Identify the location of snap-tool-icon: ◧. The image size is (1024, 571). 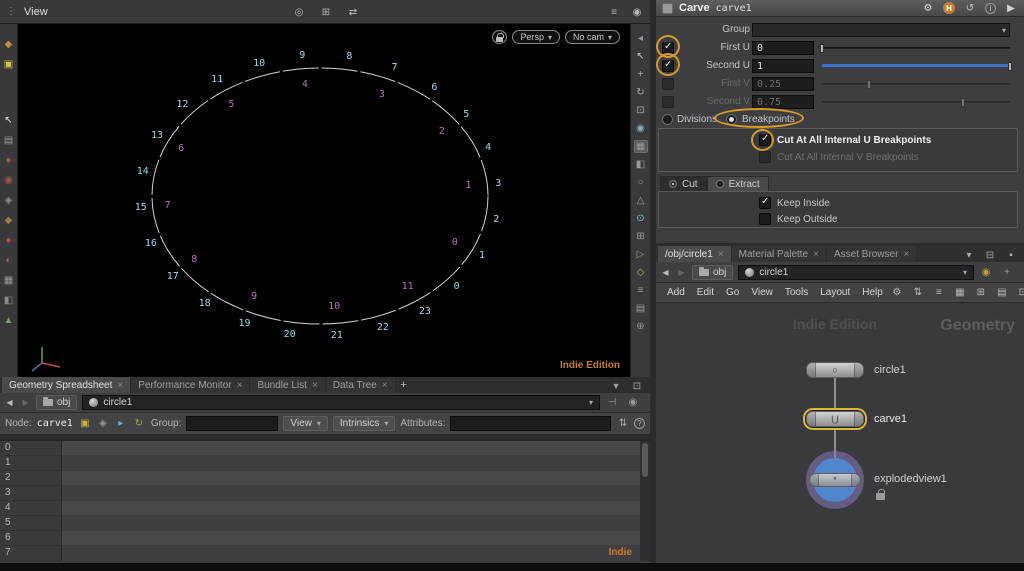
(9, 300).